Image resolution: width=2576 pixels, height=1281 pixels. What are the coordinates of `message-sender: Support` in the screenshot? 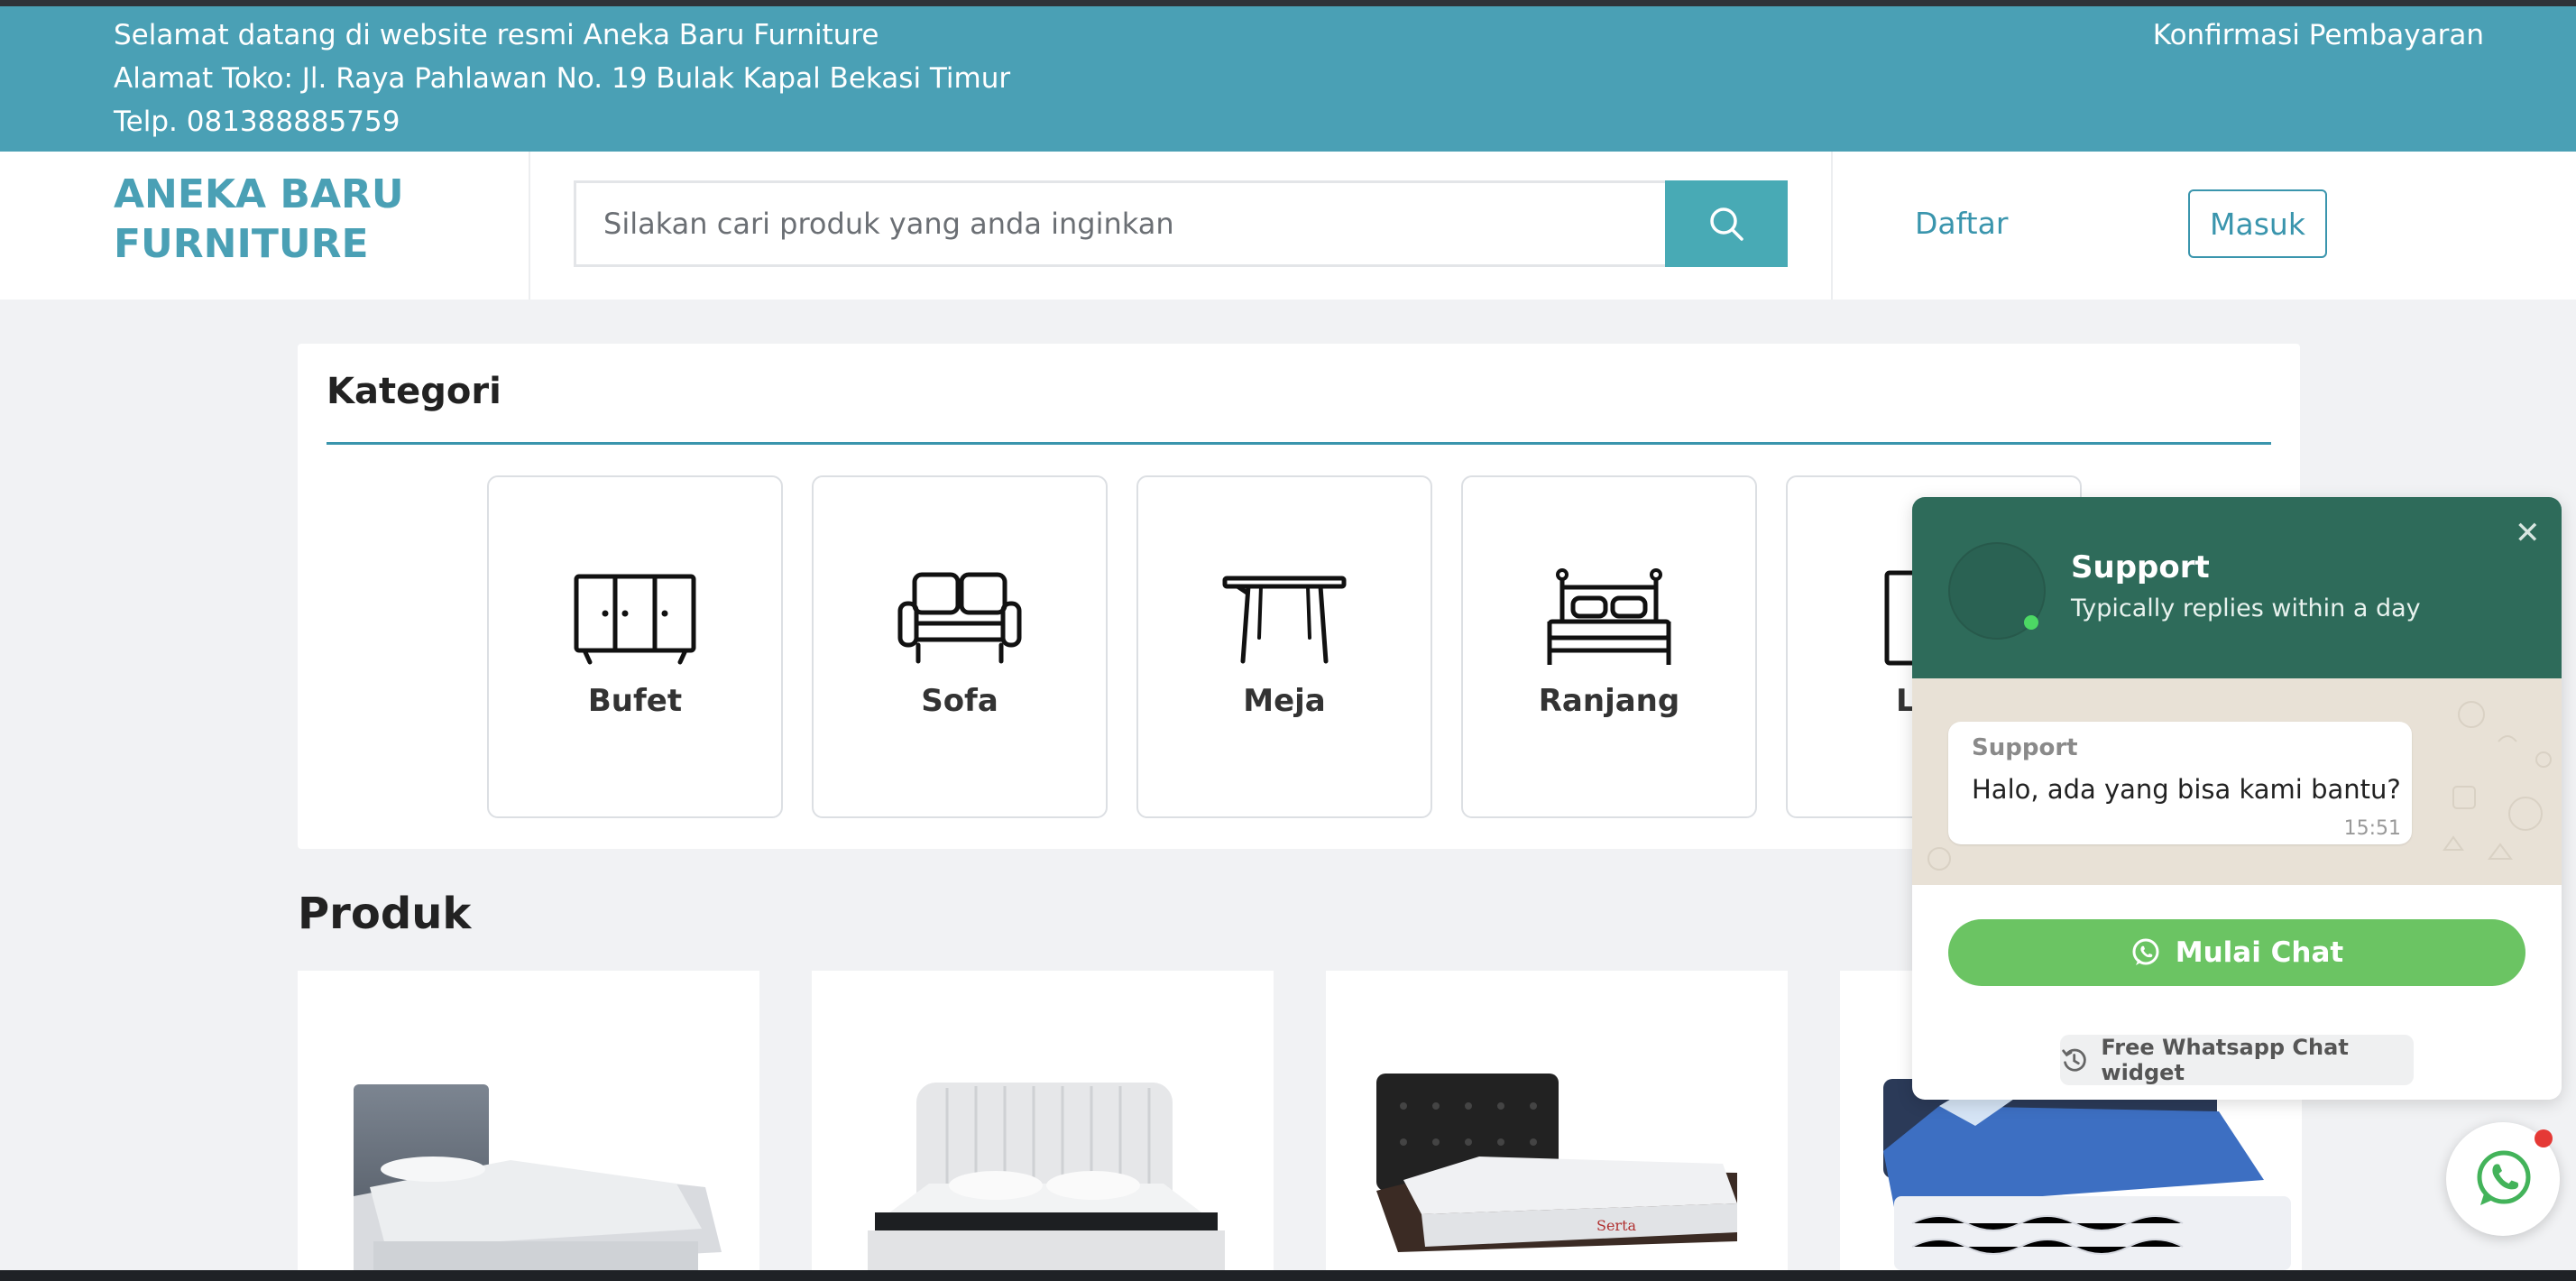 It's located at (2025, 747).